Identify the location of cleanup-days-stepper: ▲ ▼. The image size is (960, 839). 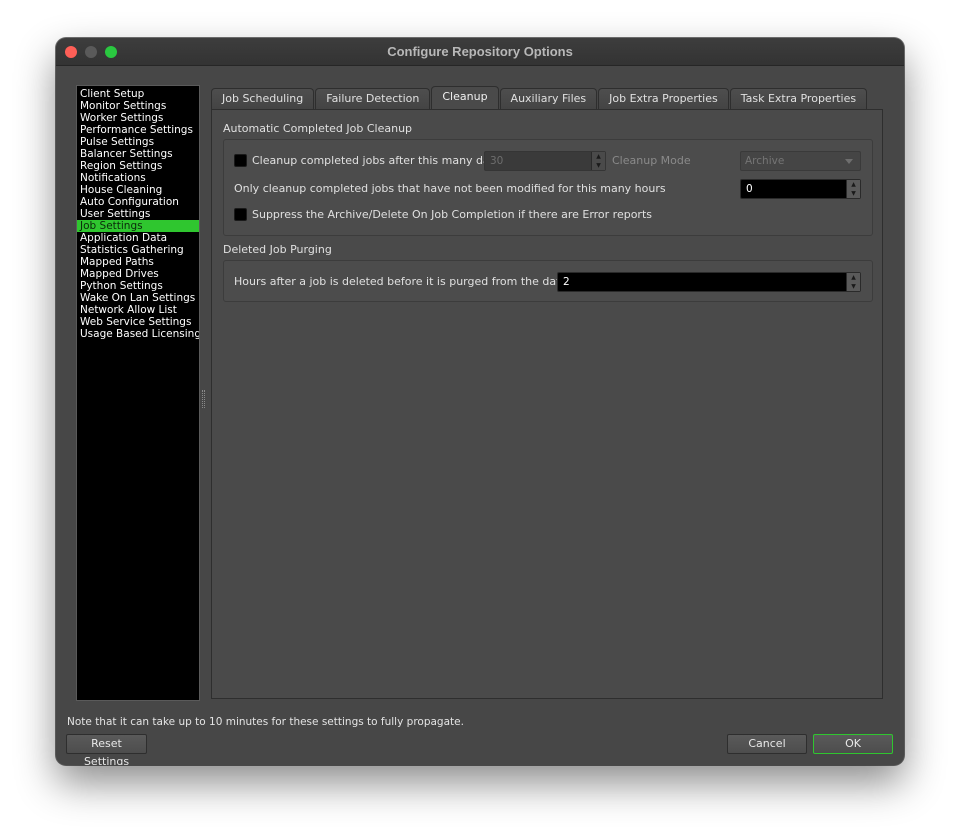
(598, 161).